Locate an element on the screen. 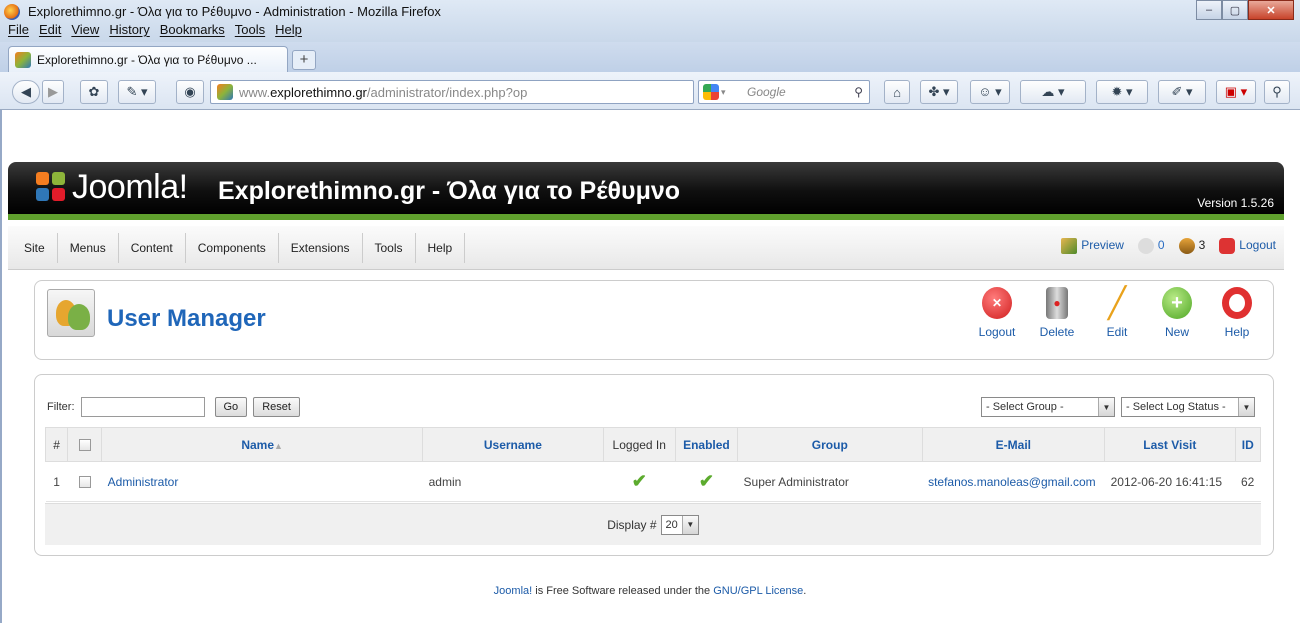  help-button: Help is located at coordinates (1237, 313).